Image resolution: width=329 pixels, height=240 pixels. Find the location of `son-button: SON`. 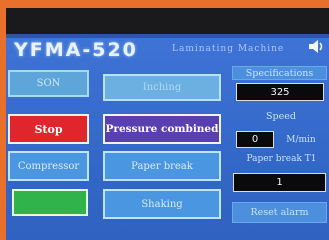

son-button: SON is located at coordinates (48, 83).